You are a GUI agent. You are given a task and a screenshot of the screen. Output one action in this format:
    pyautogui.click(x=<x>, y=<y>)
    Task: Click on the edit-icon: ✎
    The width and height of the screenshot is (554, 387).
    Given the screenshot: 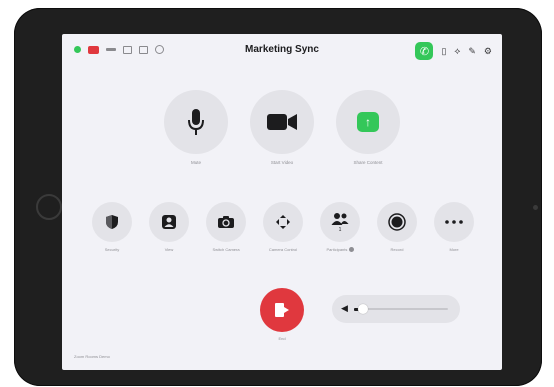 What is the action you would take?
    pyautogui.click(x=472, y=51)
    